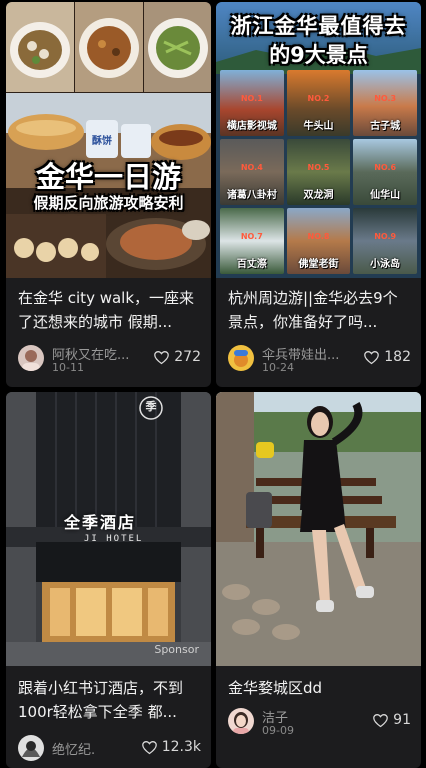 Image resolution: width=426 pixels, height=768 pixels. What do you see at coordinates (319, 688) in the screenshot?
I see `note-title: 金华婺城区dd` at bounding box center [319, 688].